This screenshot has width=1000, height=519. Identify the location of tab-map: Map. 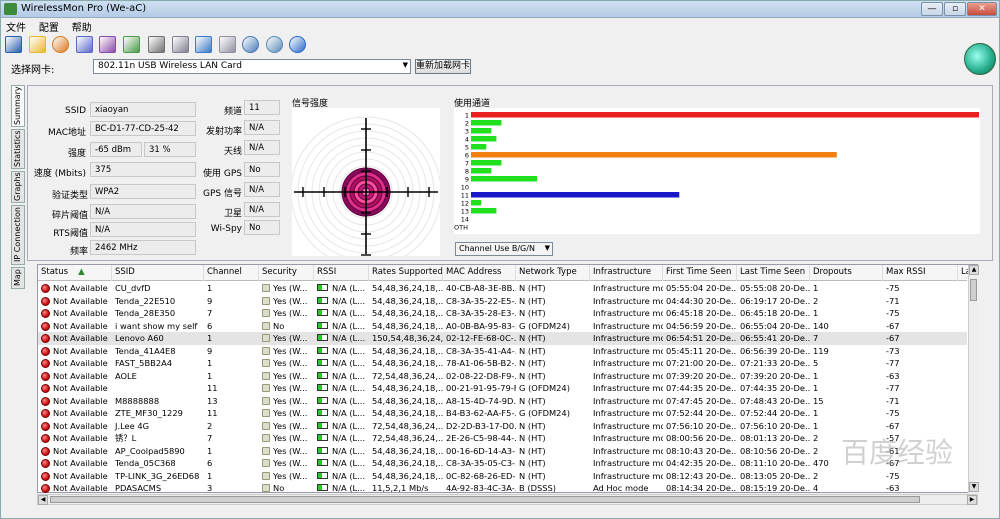
(18, 278).